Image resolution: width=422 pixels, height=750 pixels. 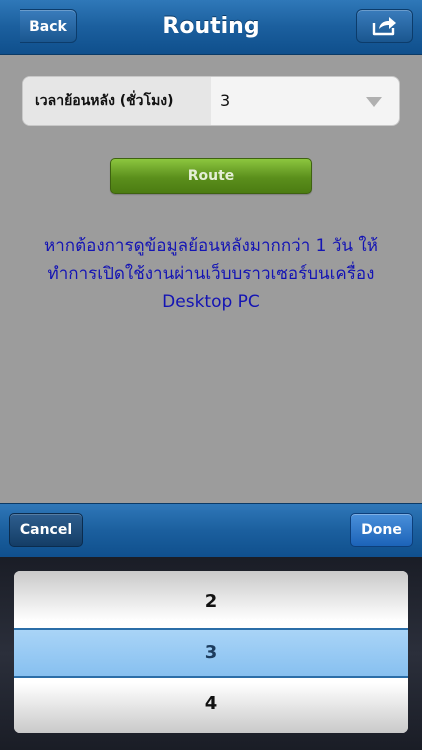 What do you see at coordinates (211, 704) in the screenshot?
I see `picker-option: 4` at bounding box center [211, 704].